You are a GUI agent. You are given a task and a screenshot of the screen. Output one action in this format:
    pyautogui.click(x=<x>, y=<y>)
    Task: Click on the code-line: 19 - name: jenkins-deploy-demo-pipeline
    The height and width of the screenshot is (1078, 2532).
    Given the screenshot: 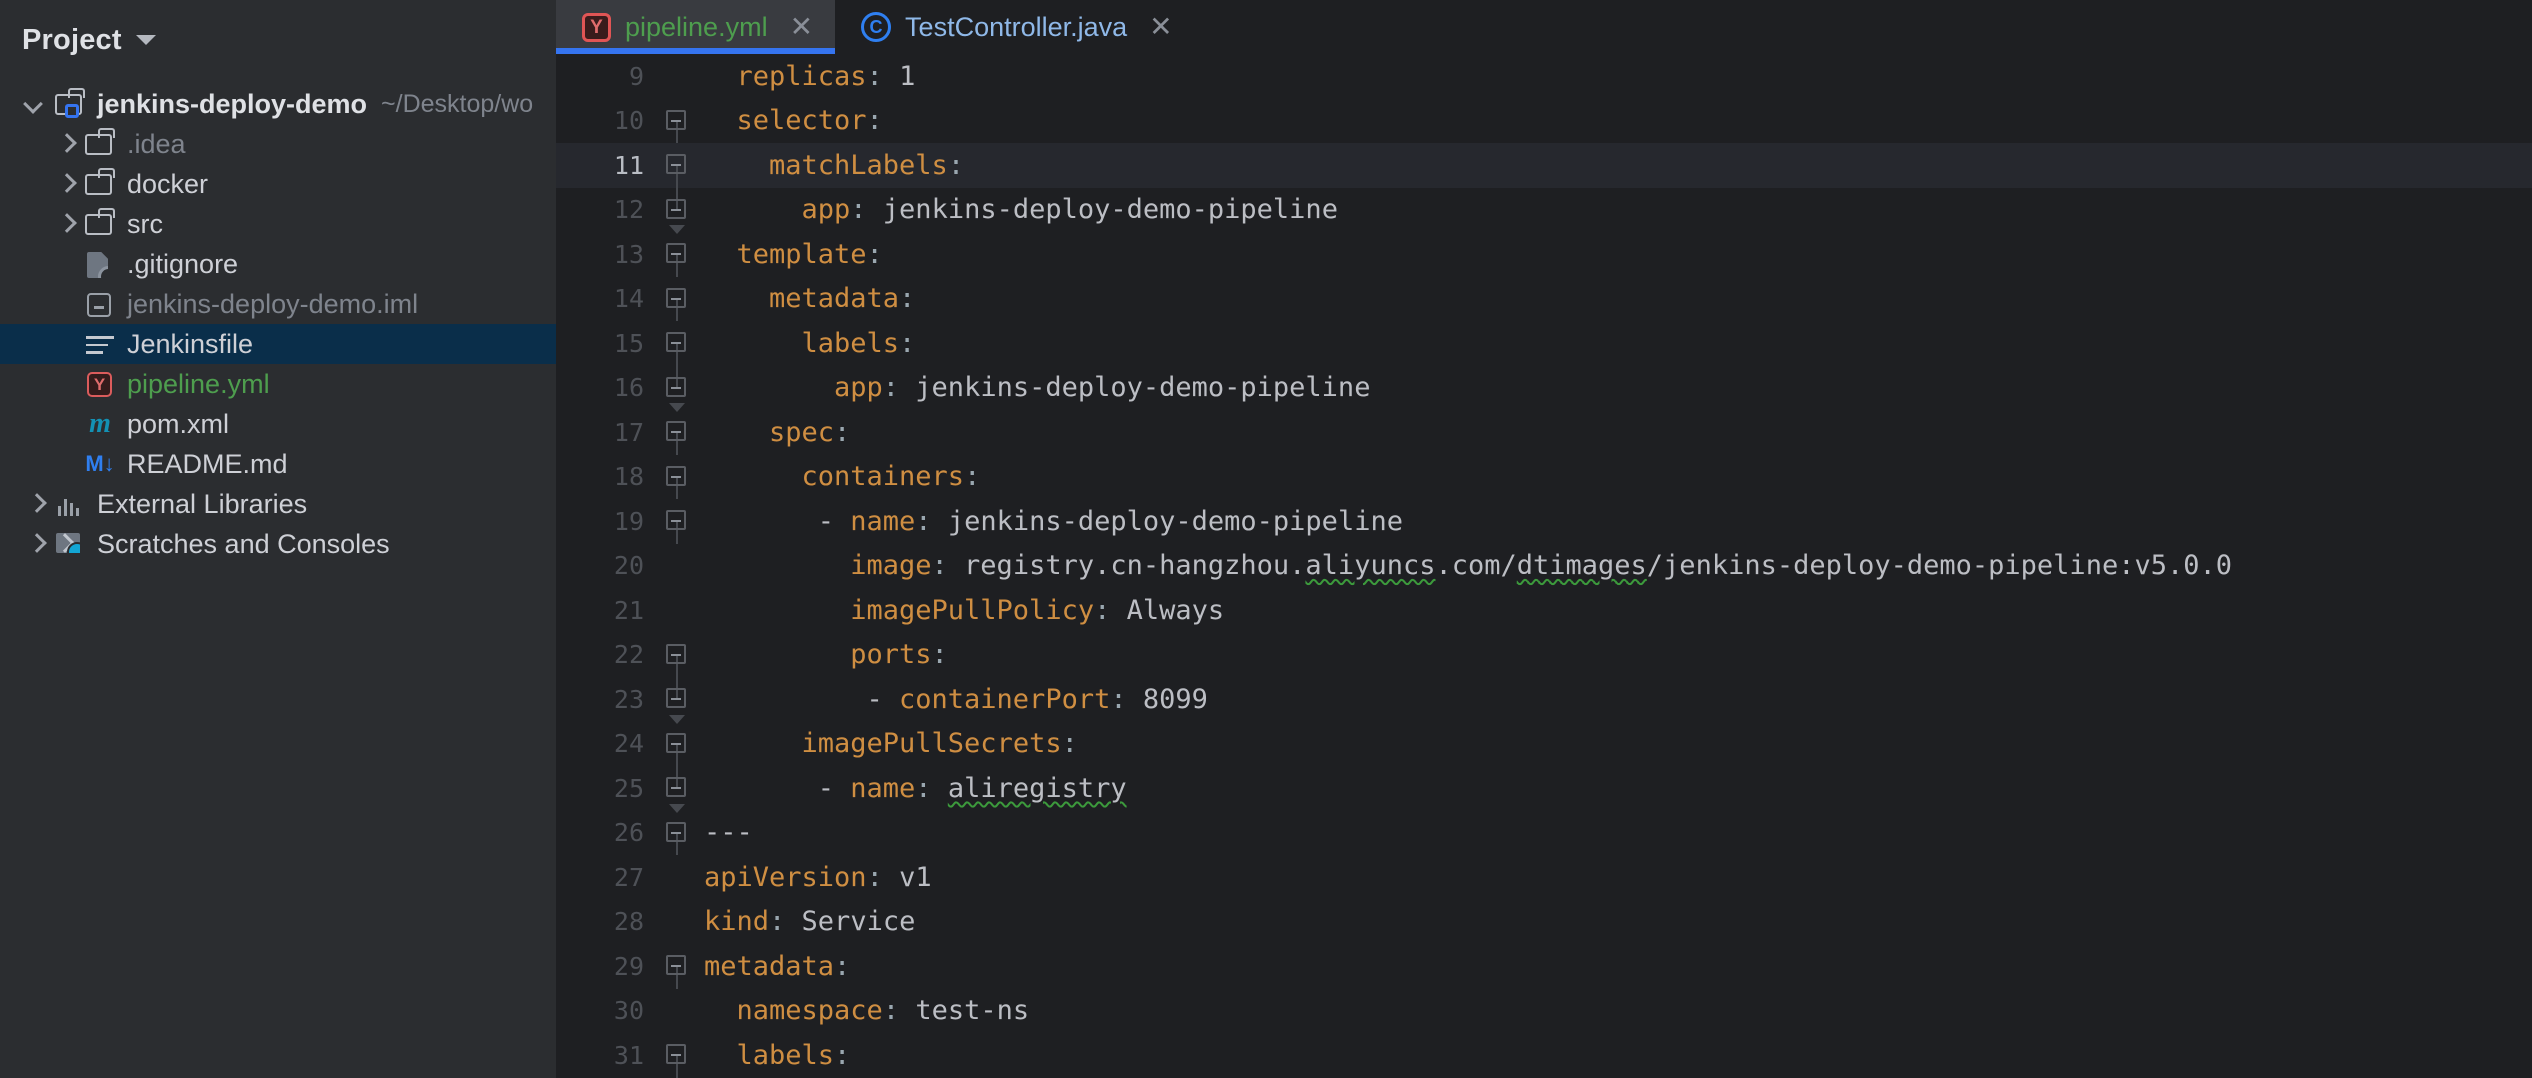 What is the action you would take?
    pyautogui.click(x=1544, y=521)
    